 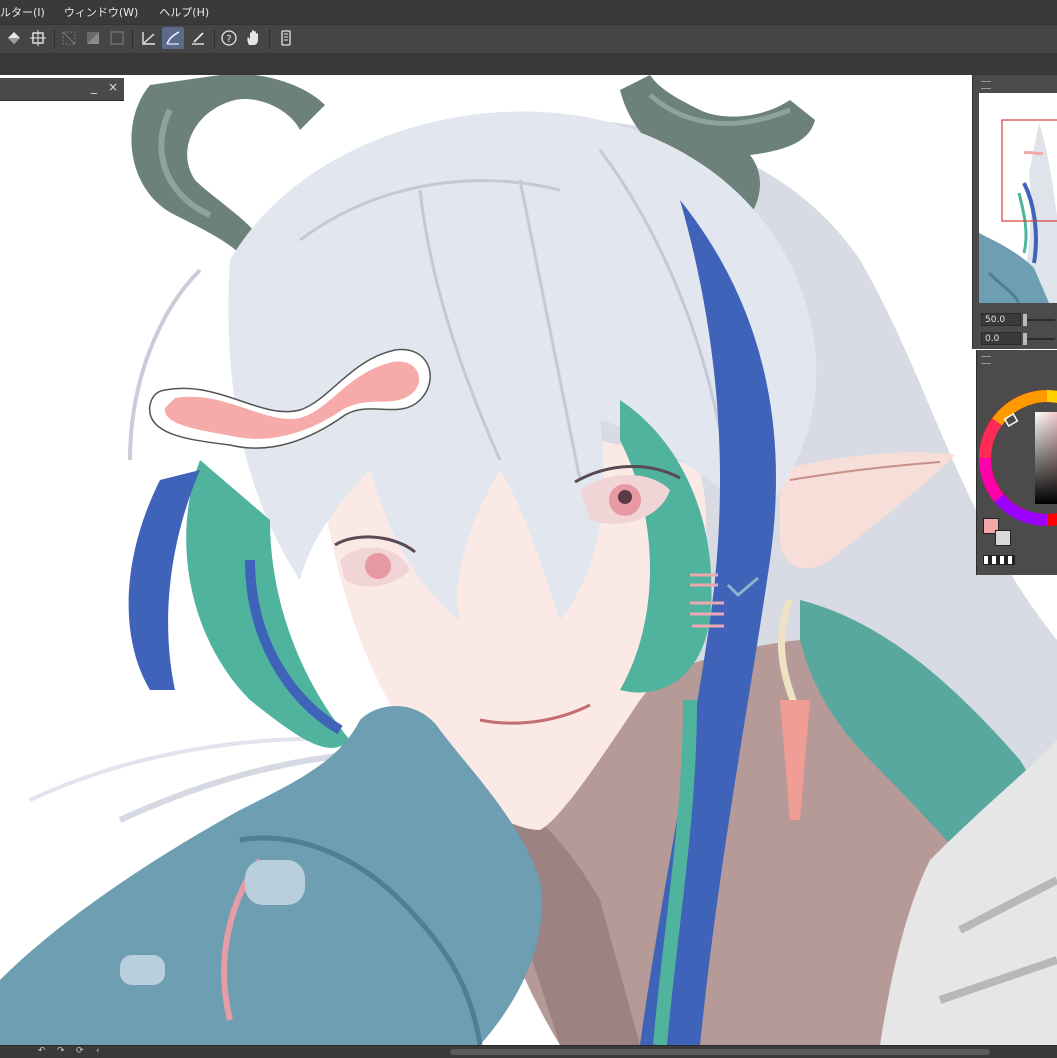 What do you see at coordinates (42, 1051) in the screenshot?
I see `undo-icon: ↶` at bounding box center [42, 1051].